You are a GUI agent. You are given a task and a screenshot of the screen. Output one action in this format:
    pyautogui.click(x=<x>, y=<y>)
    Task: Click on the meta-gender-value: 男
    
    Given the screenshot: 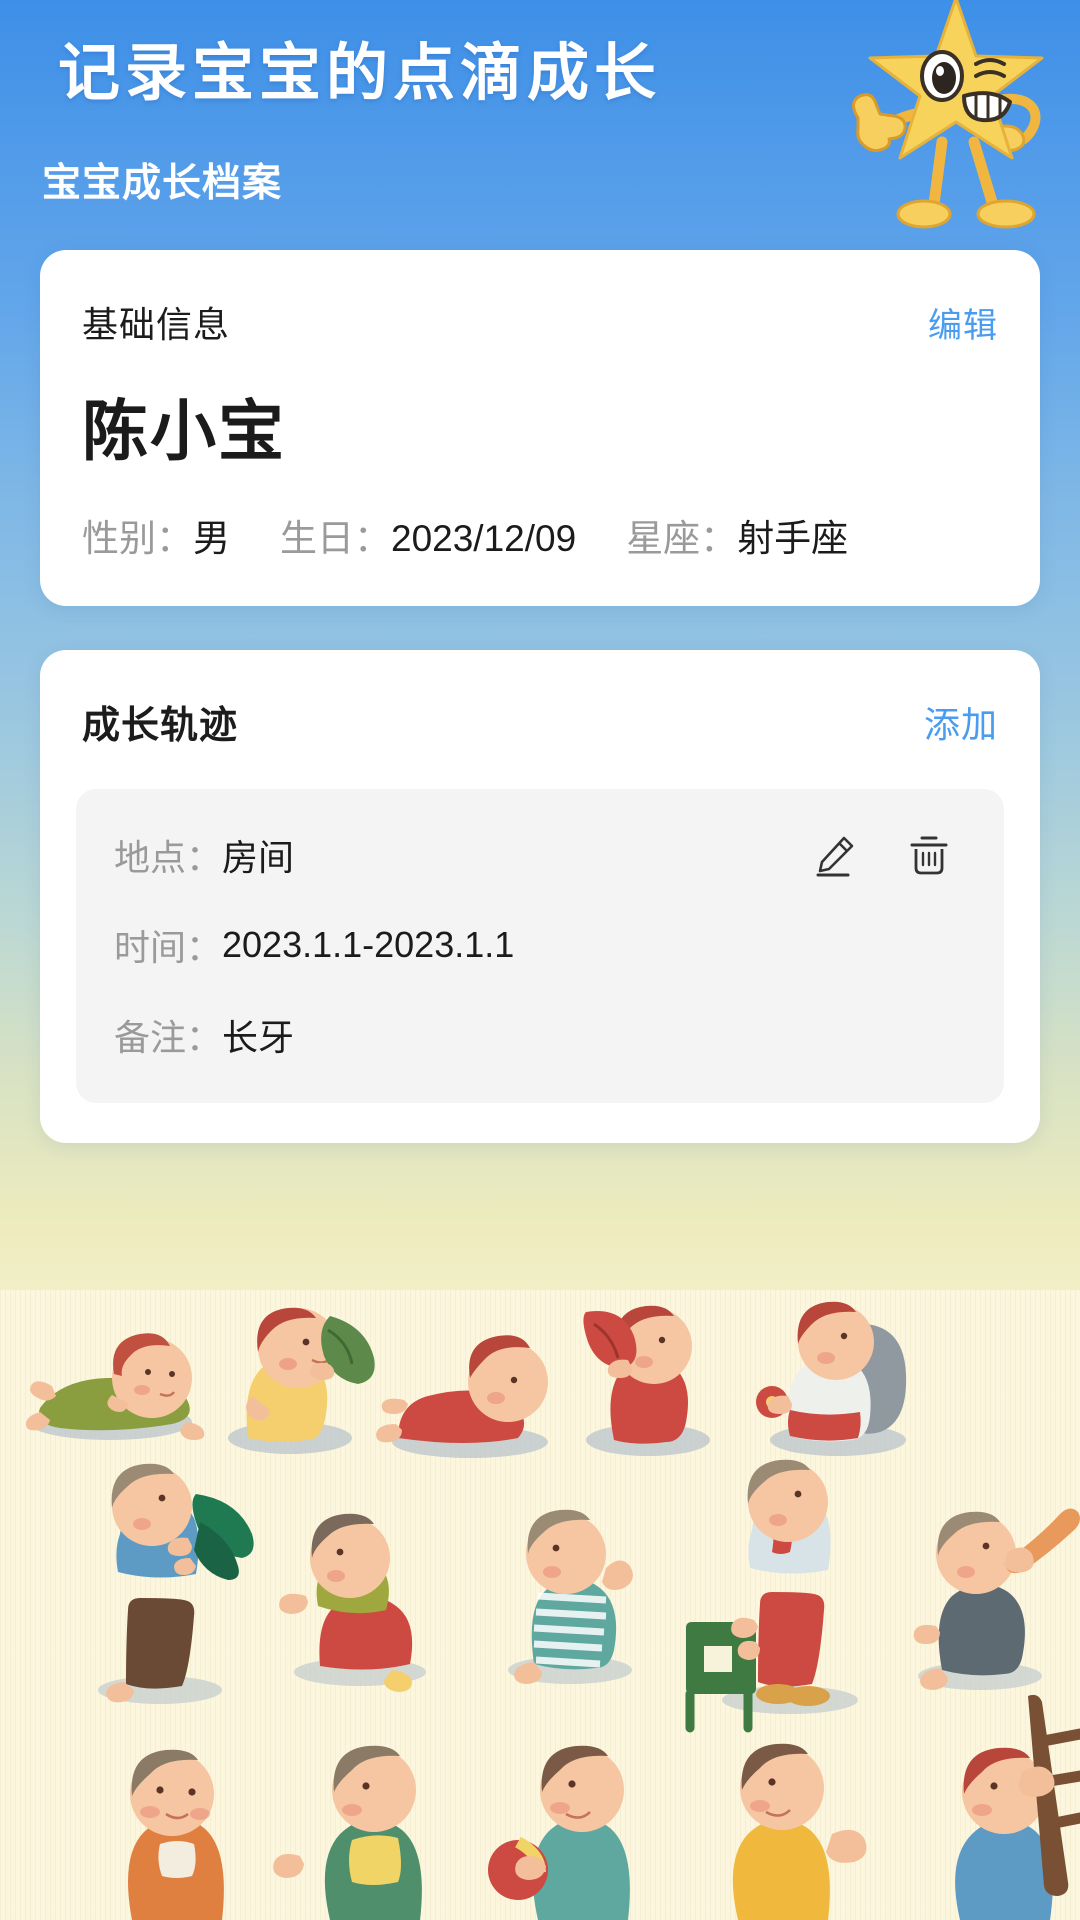 What is the action you would take?
    pyautogui.click(x=211, y=538)
    